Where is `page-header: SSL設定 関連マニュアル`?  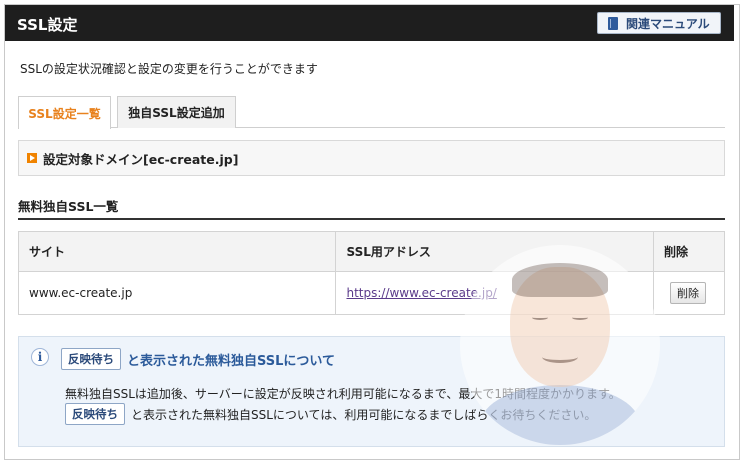 page-header: SSL設定 関連マニュアル is located at coordinates (369, 23).